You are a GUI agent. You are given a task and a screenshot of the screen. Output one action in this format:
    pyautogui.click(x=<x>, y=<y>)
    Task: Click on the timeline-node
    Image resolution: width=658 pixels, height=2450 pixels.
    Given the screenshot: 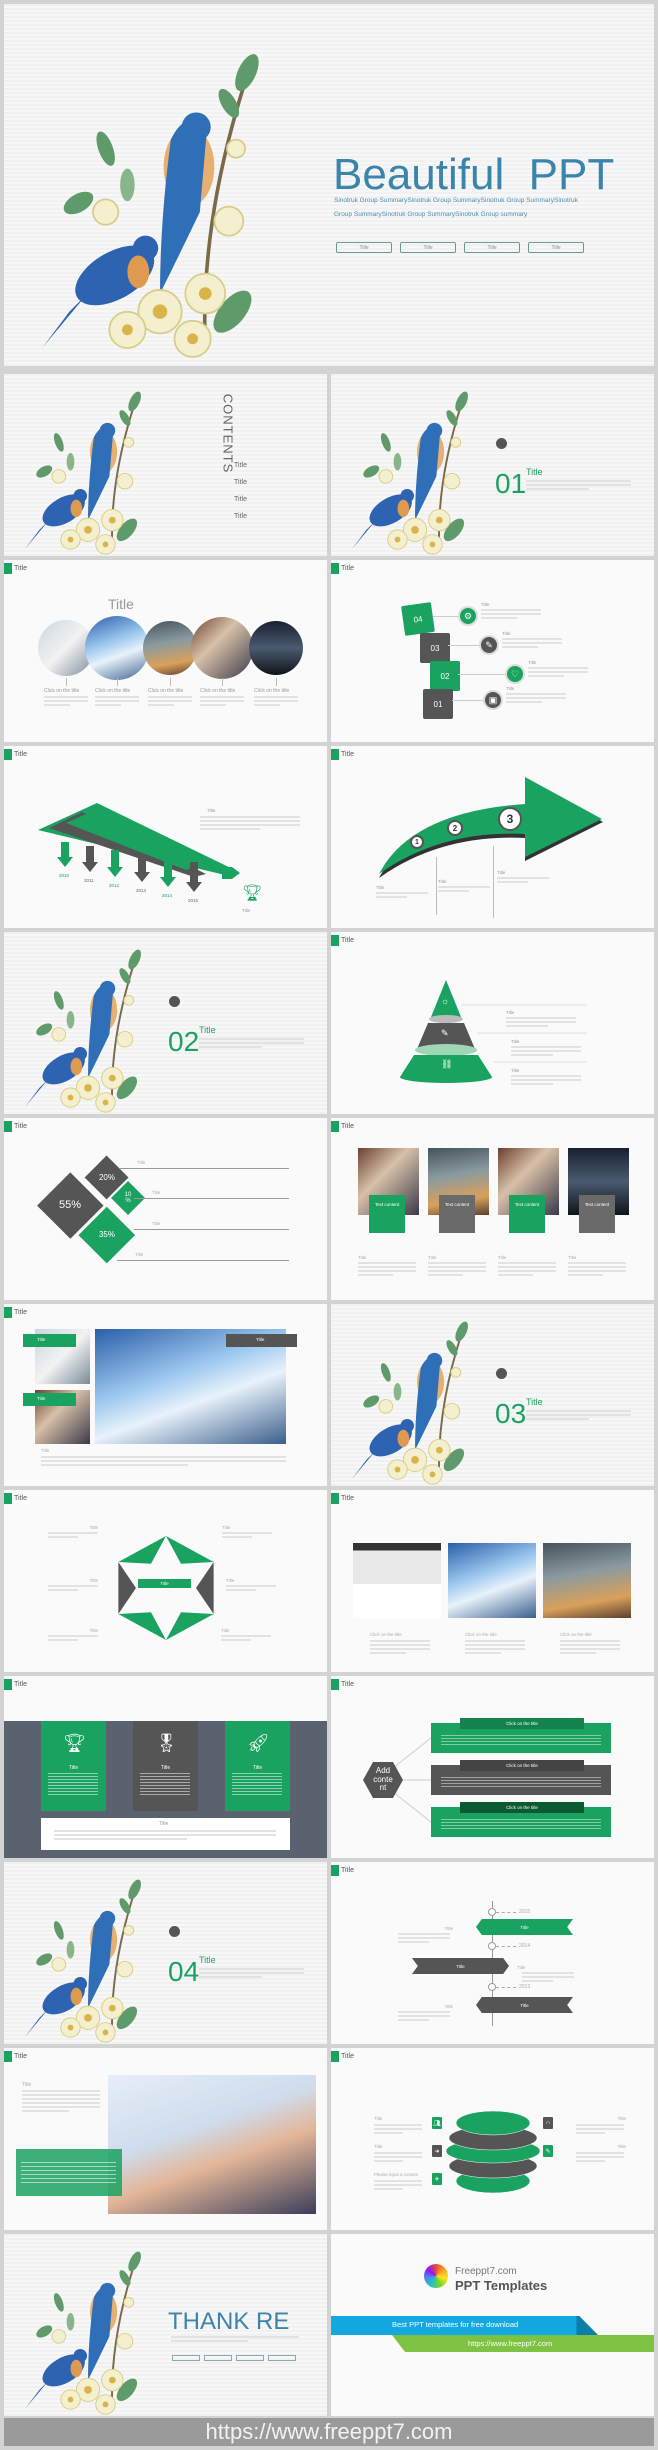 What is the action you would take?
    pyautogui.click(x=492, y=1912)
    